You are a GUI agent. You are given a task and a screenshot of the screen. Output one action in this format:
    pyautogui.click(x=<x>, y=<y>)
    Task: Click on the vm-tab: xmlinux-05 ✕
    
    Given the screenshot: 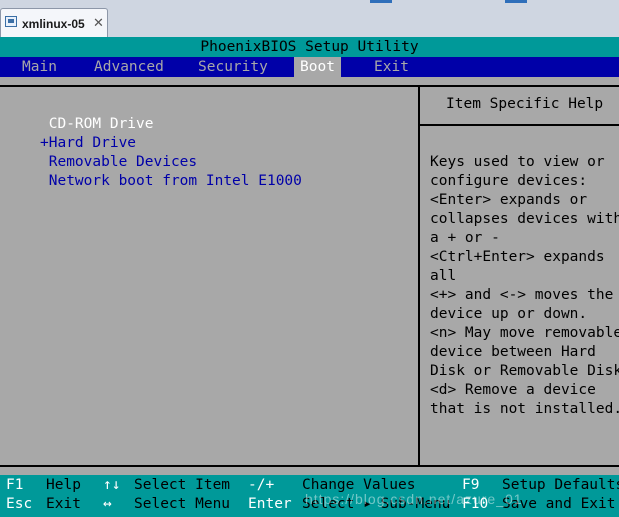 What is the action you would take?
    pyautogui.click(x=54, y=22)
    